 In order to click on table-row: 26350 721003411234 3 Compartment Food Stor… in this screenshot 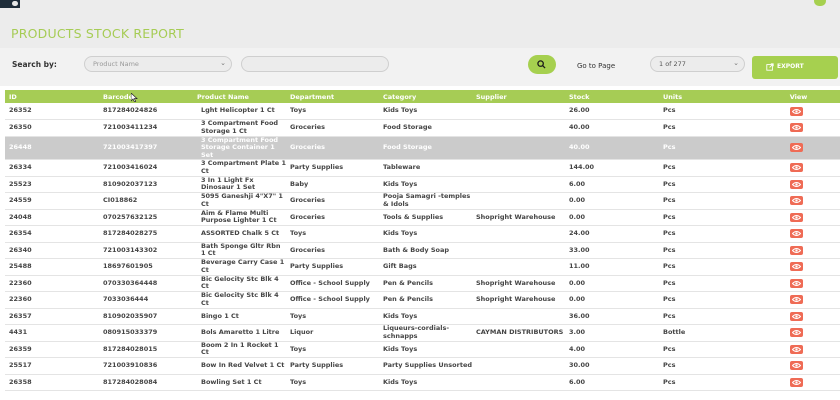, I will do `click(422, 128)`.